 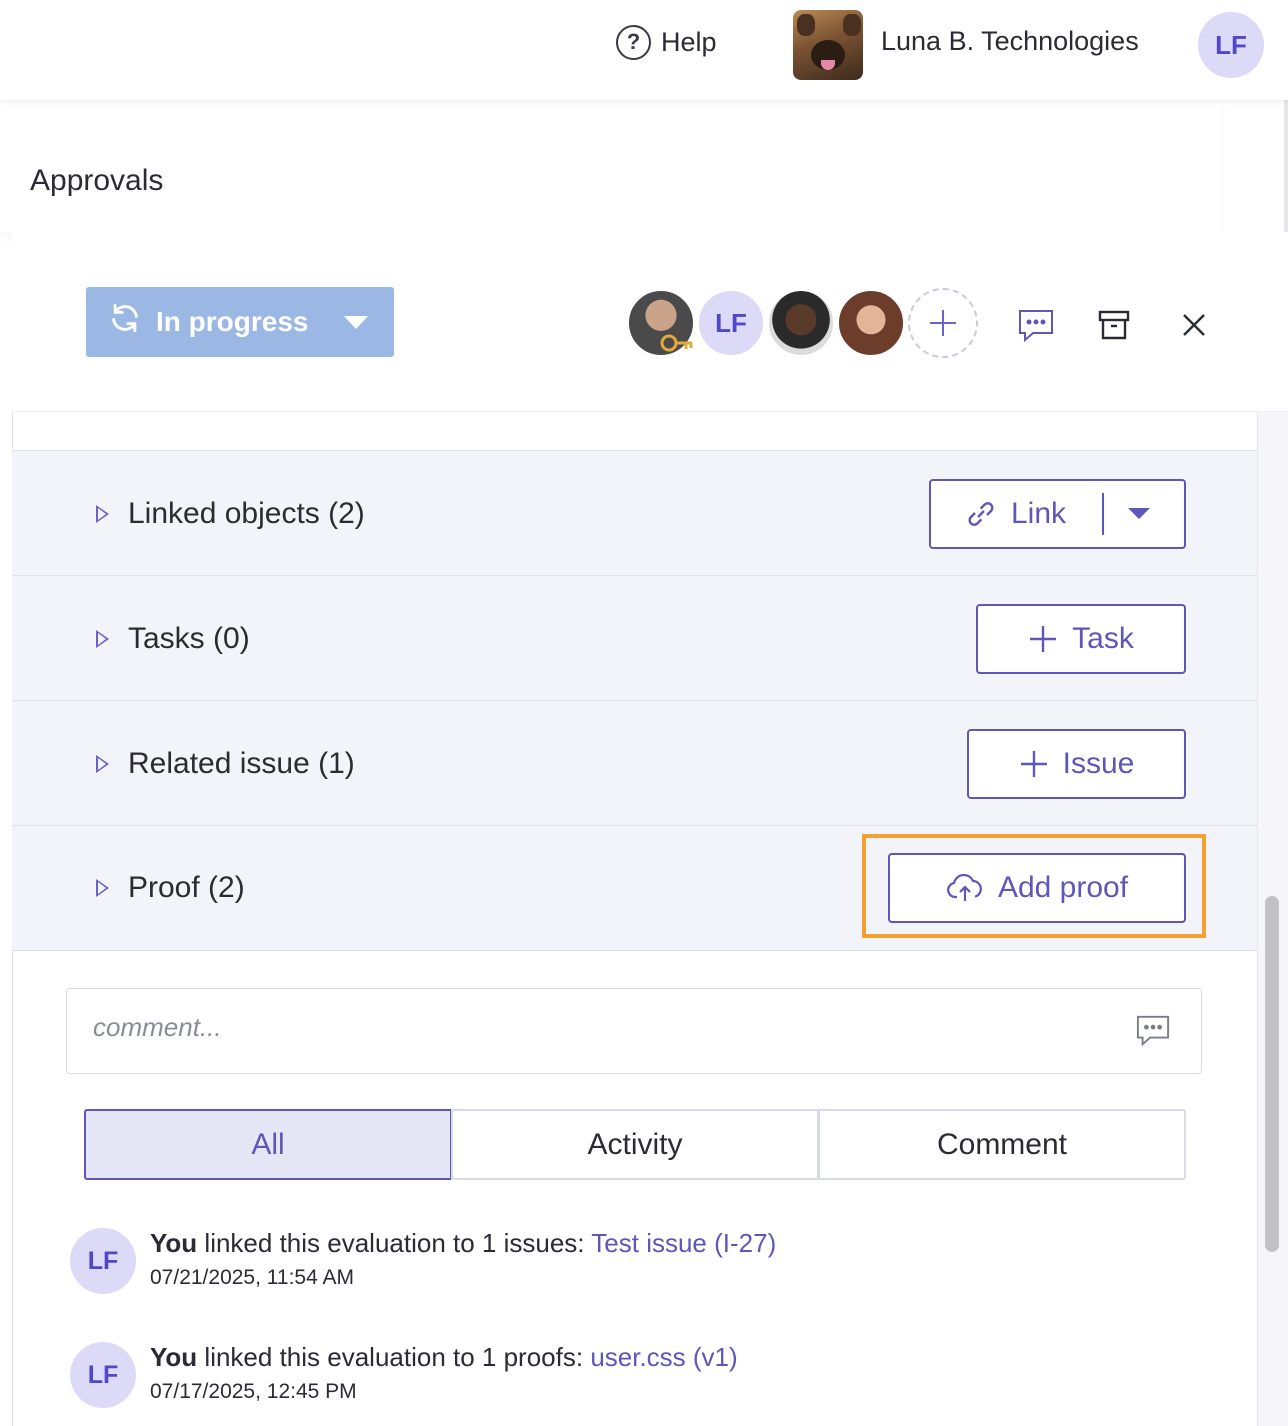 What do you see at coordinates (731, 323) in the screenshot?
I see `watcher-avatar: LF` at bounding box center [731, 323].